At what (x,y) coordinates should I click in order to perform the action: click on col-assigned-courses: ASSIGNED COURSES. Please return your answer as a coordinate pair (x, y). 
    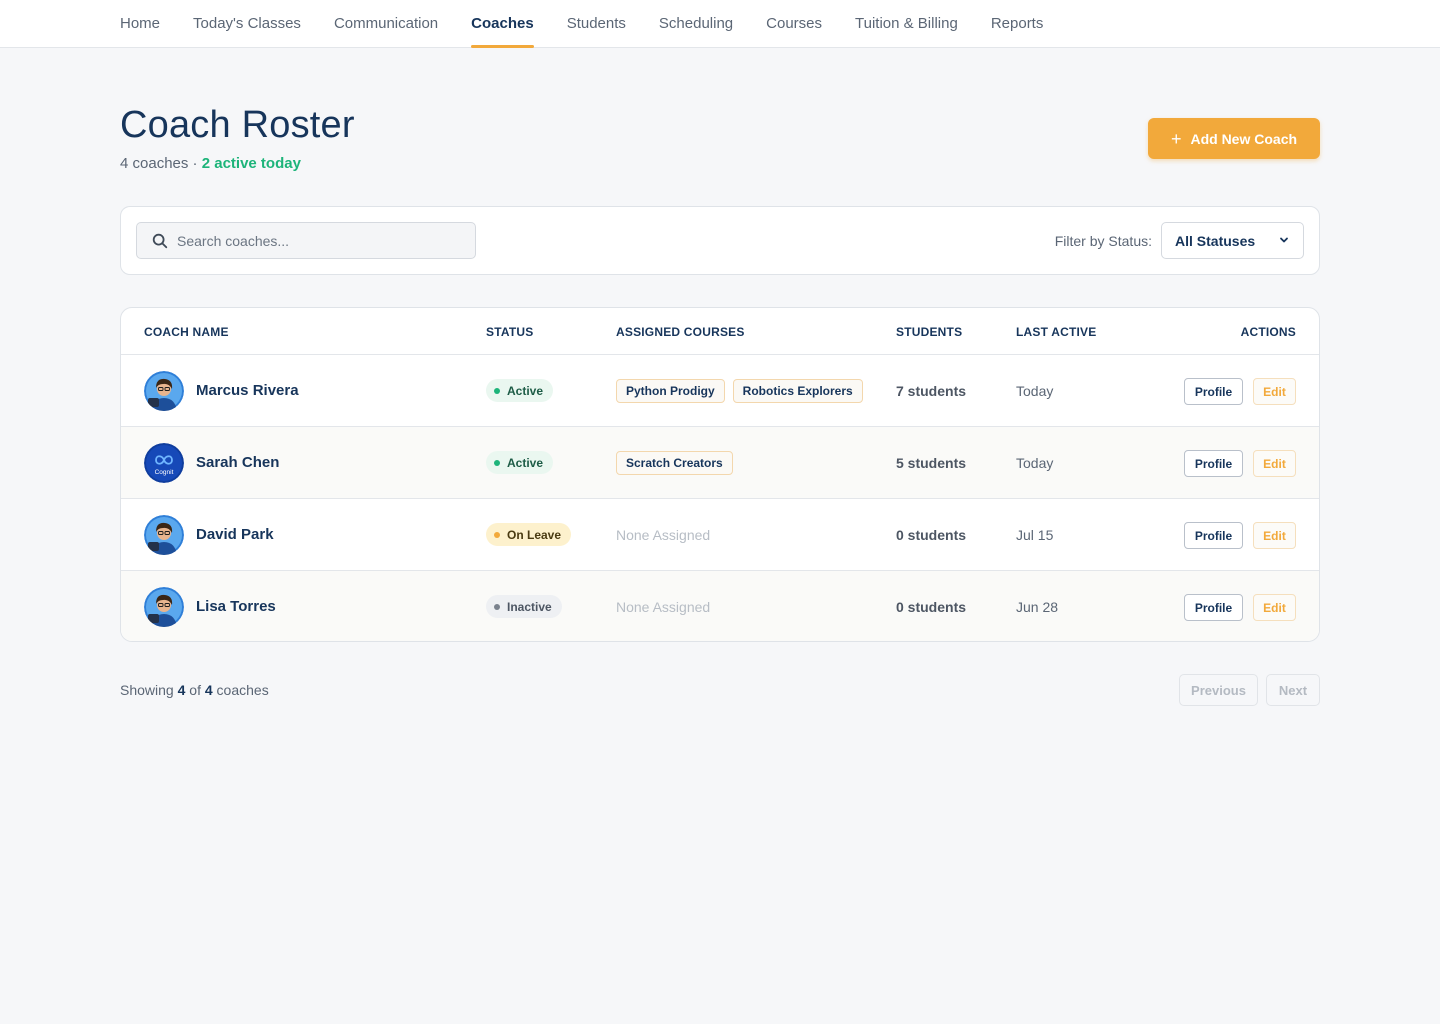
    Looking at the image, I should click on (680, 332).